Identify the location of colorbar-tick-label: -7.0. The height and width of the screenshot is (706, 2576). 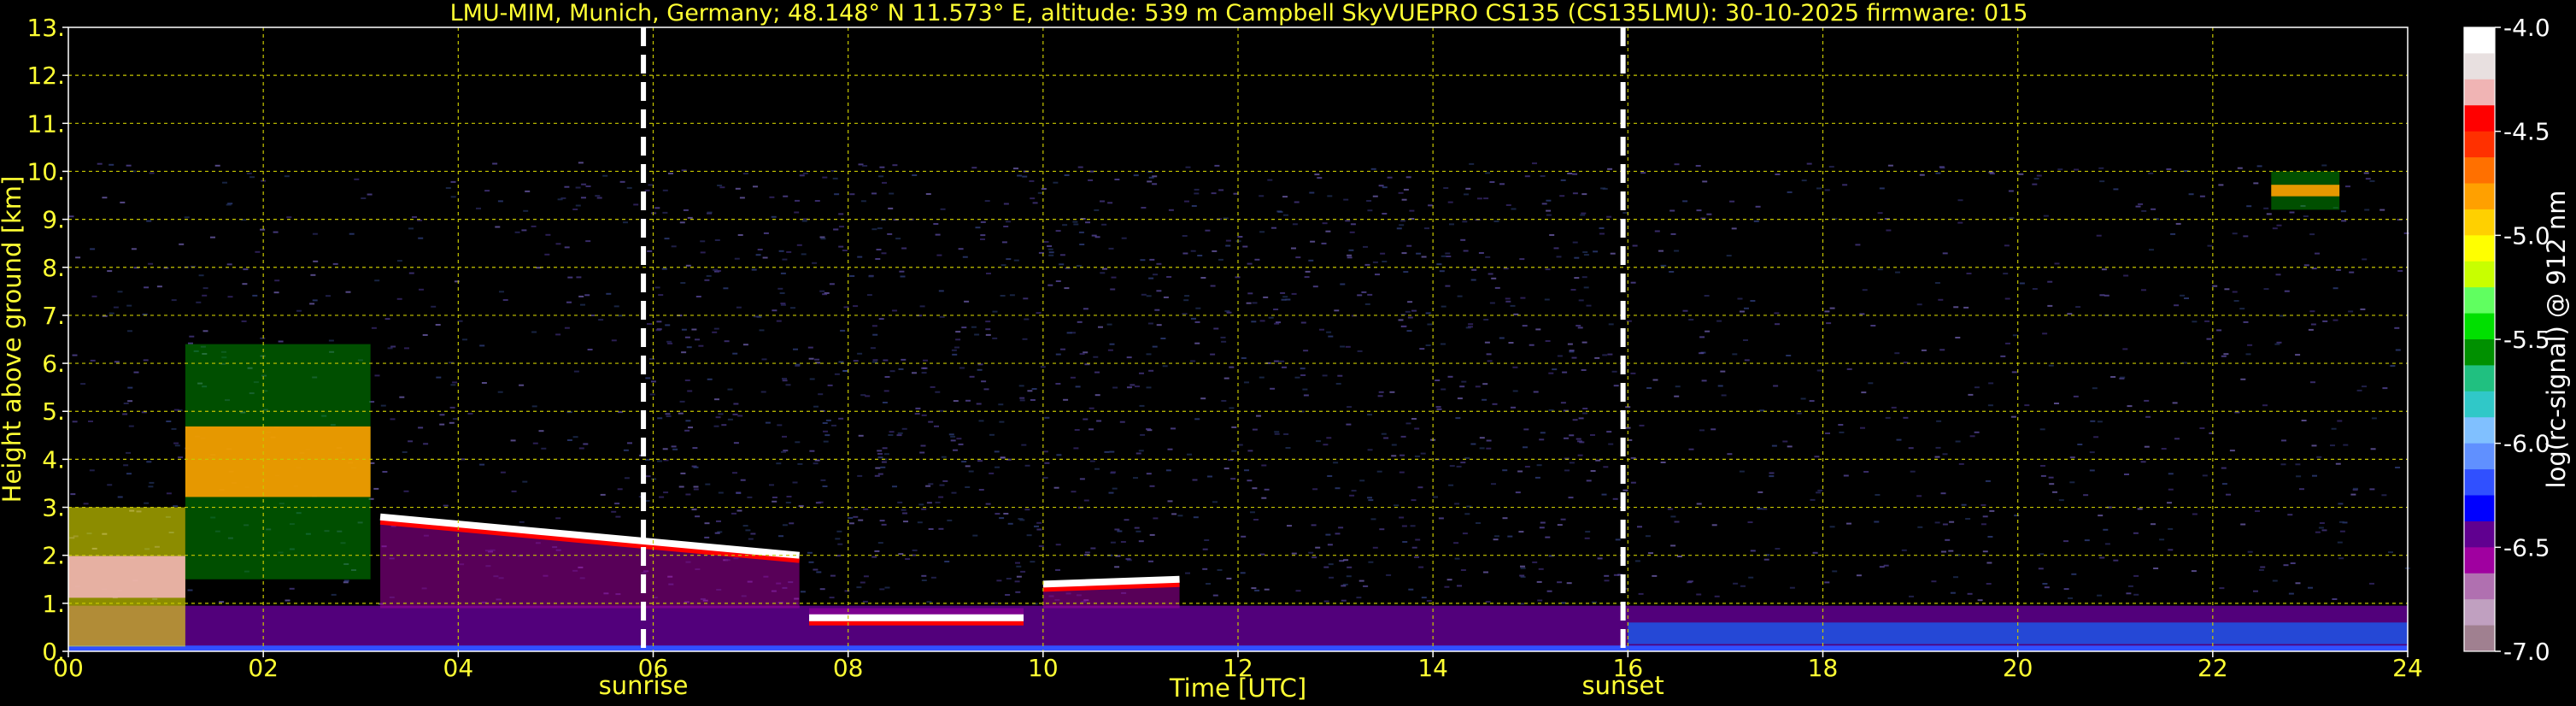
(2526, 652).